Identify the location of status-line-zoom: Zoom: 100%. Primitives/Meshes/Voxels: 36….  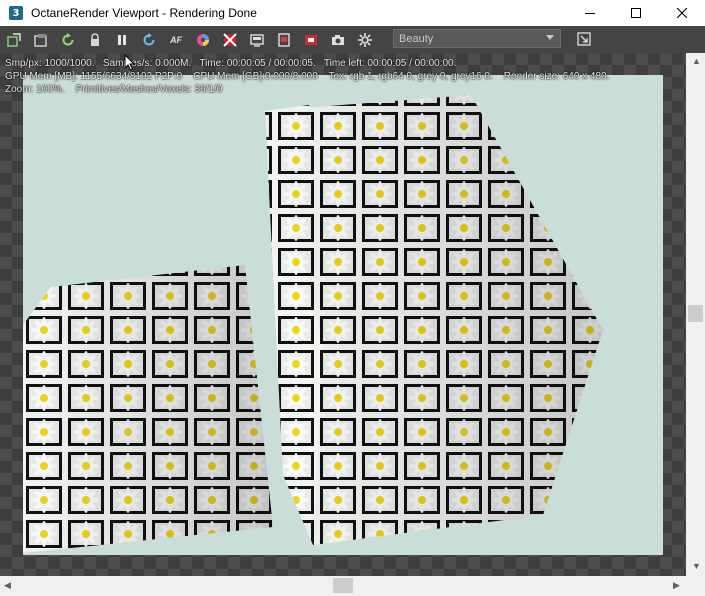
(114, 89).